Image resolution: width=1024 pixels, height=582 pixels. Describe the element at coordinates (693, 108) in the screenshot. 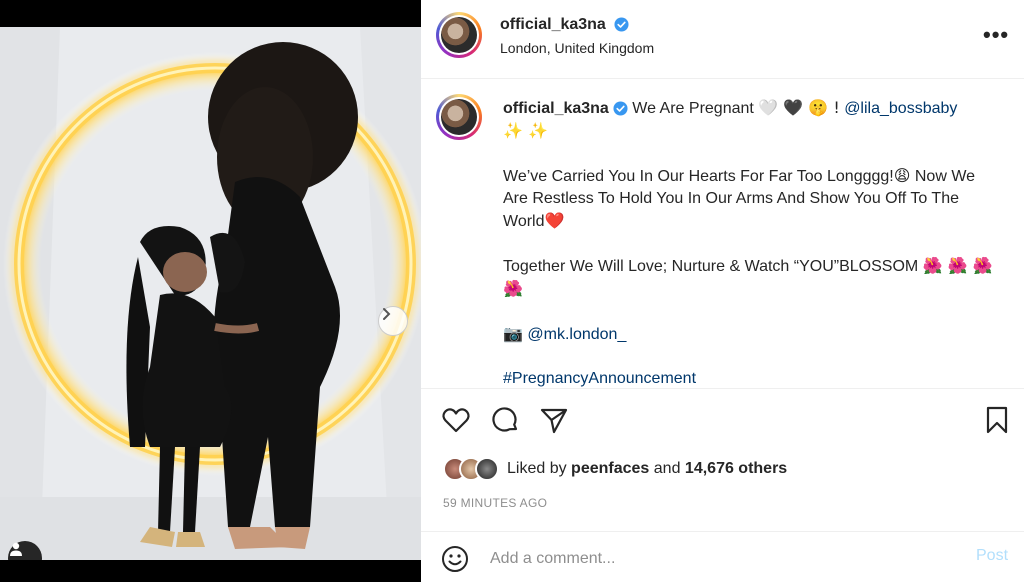

I see `caption-headline: We Are Pregnant` at that location.